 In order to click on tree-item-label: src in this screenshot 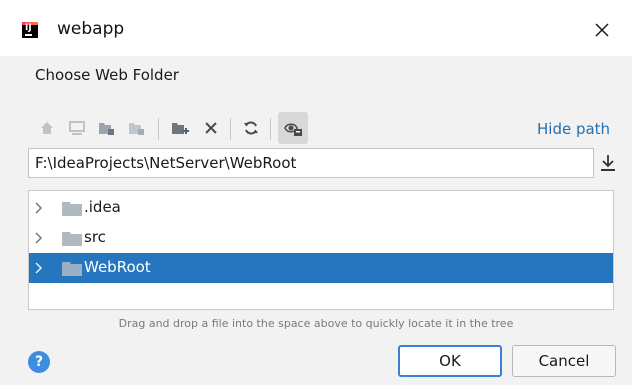, I will do `click(95, 237)`.